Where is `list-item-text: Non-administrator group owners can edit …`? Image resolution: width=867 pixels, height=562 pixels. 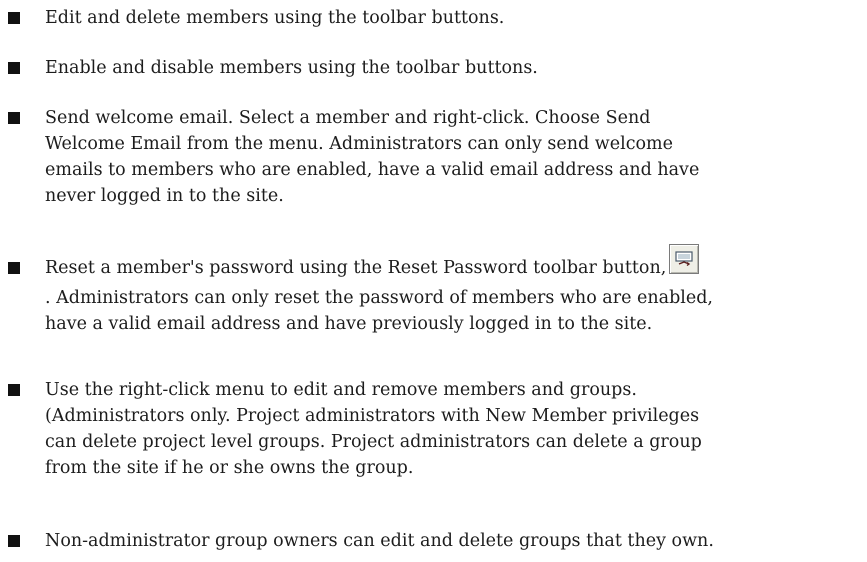 list-item-text: Non-administrator group owners can edit … is located at coordinates (379, 541).